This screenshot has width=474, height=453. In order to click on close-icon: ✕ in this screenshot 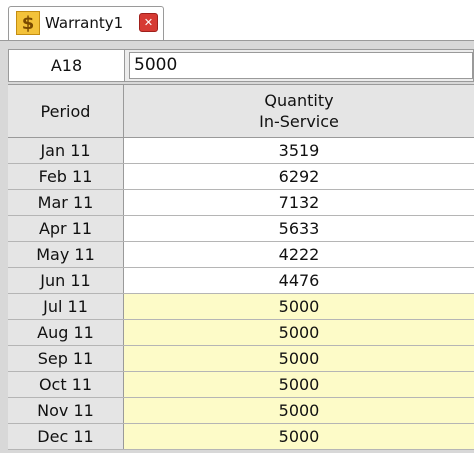, I will do `click(148, 22)`.